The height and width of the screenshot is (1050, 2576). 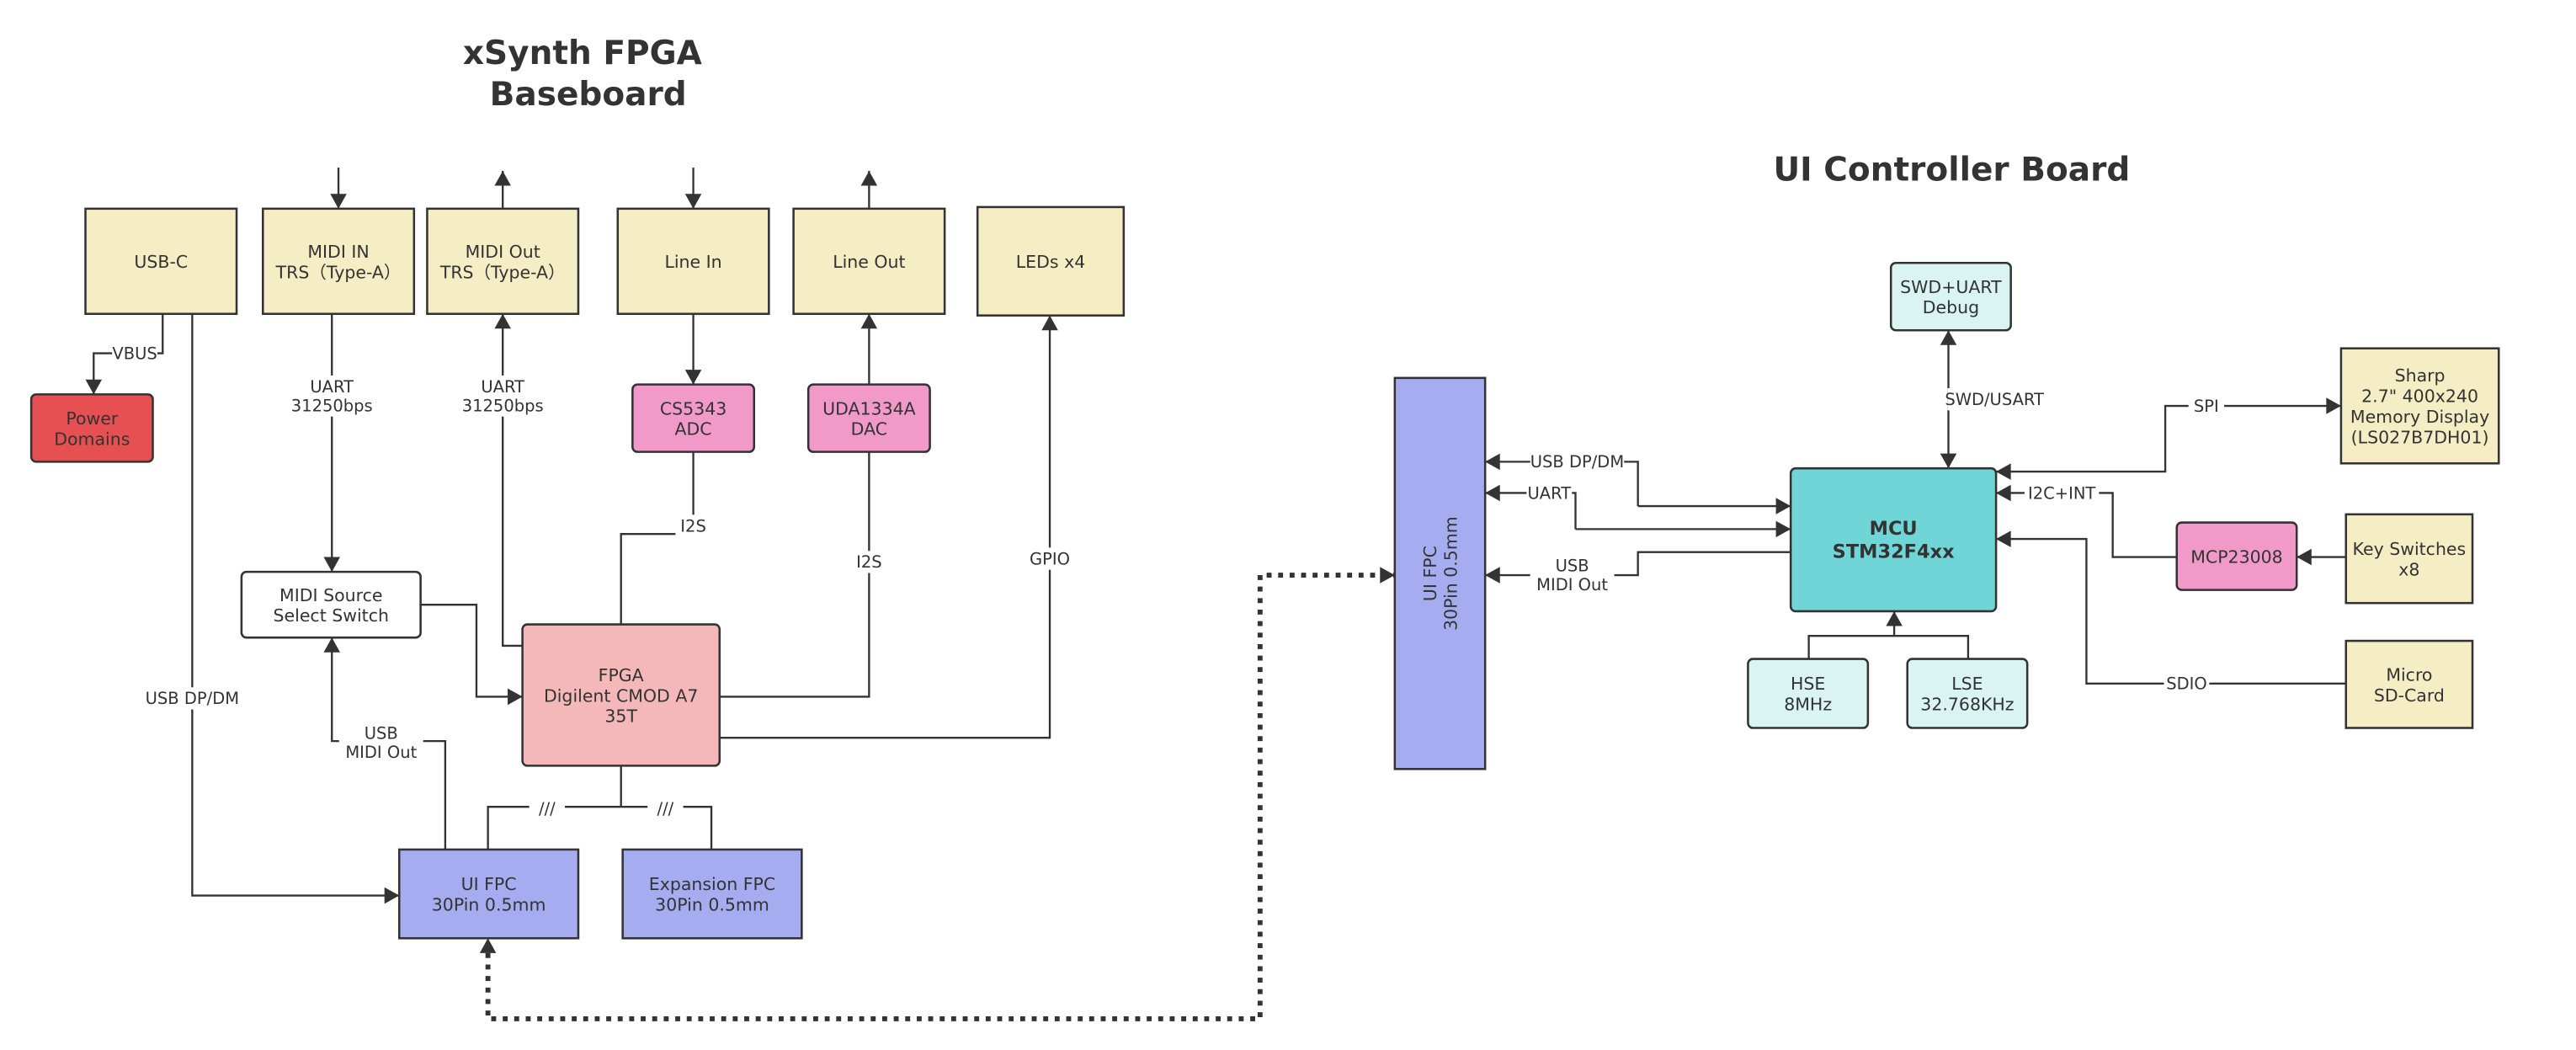 I want to click on line-in-external-wire, so click(x=693, y=188).